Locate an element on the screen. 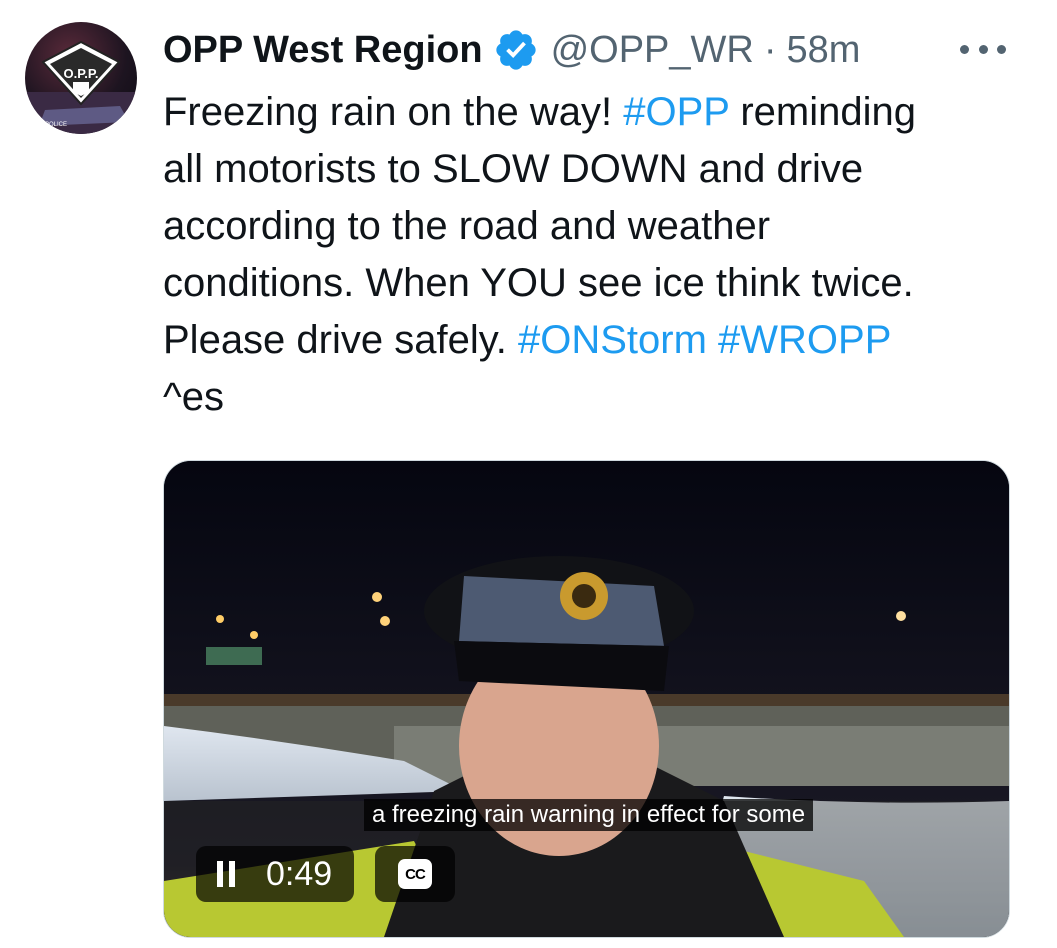 The height and width of the screenshot is (948, 1057). avatar-car-text: POLICE is located at coordinates (56, 125).